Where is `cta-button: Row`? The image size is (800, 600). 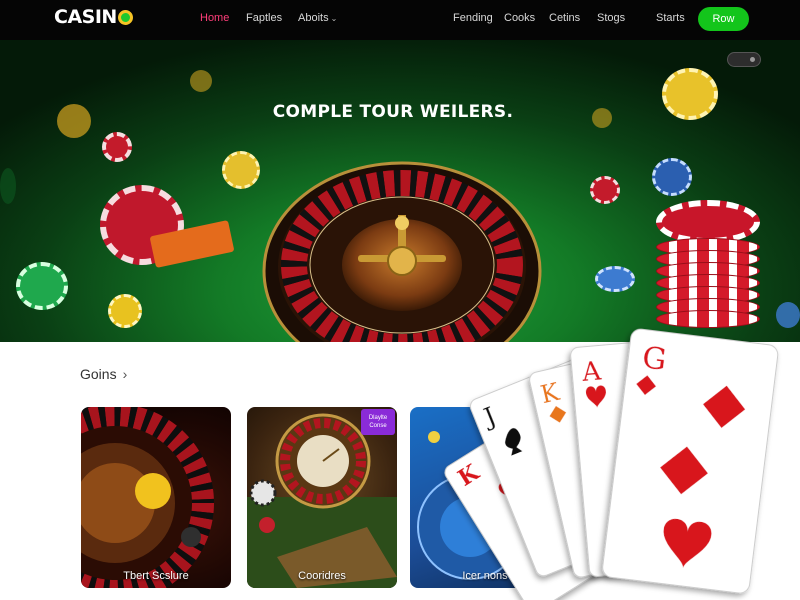
cta-button: Row is located at coordinates (723, 19).